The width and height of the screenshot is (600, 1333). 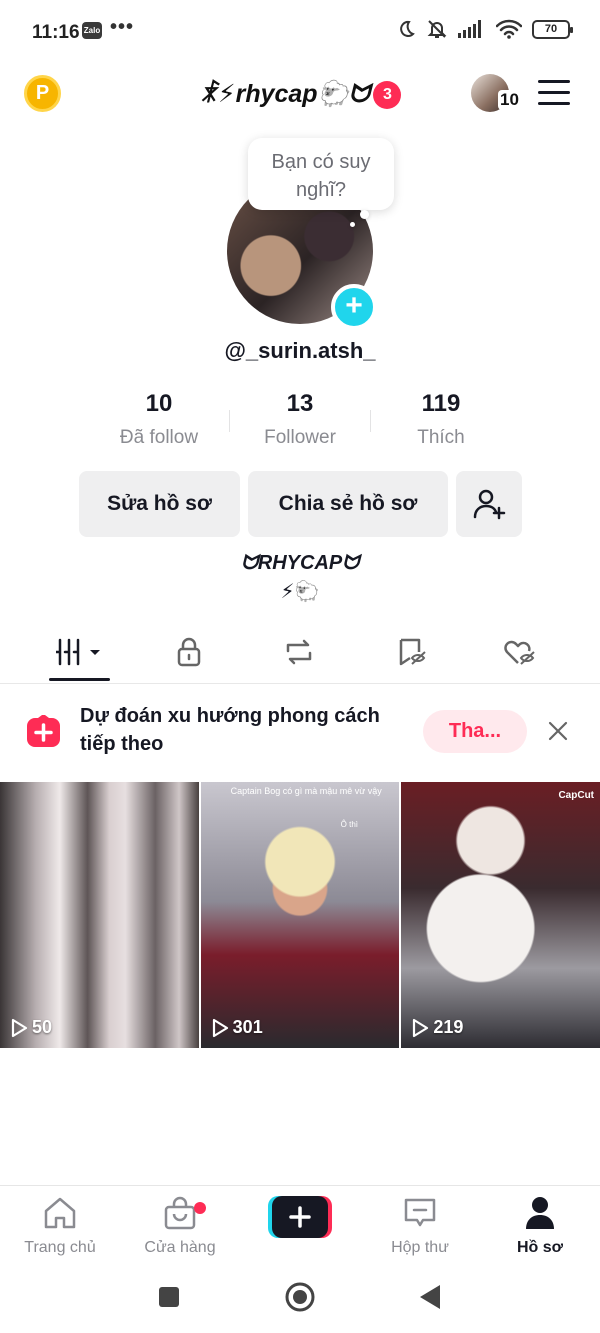 I want to click on video-tag: Ô thì, so click(x=349, y=824).